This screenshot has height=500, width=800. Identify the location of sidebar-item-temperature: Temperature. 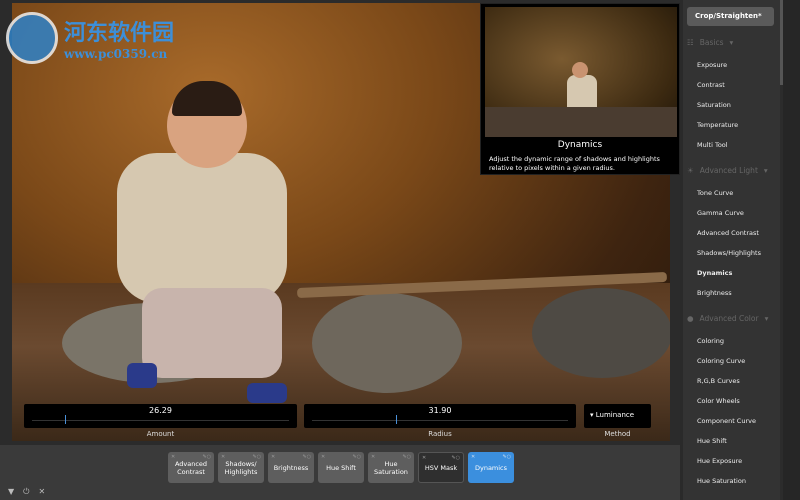
(717, 125).